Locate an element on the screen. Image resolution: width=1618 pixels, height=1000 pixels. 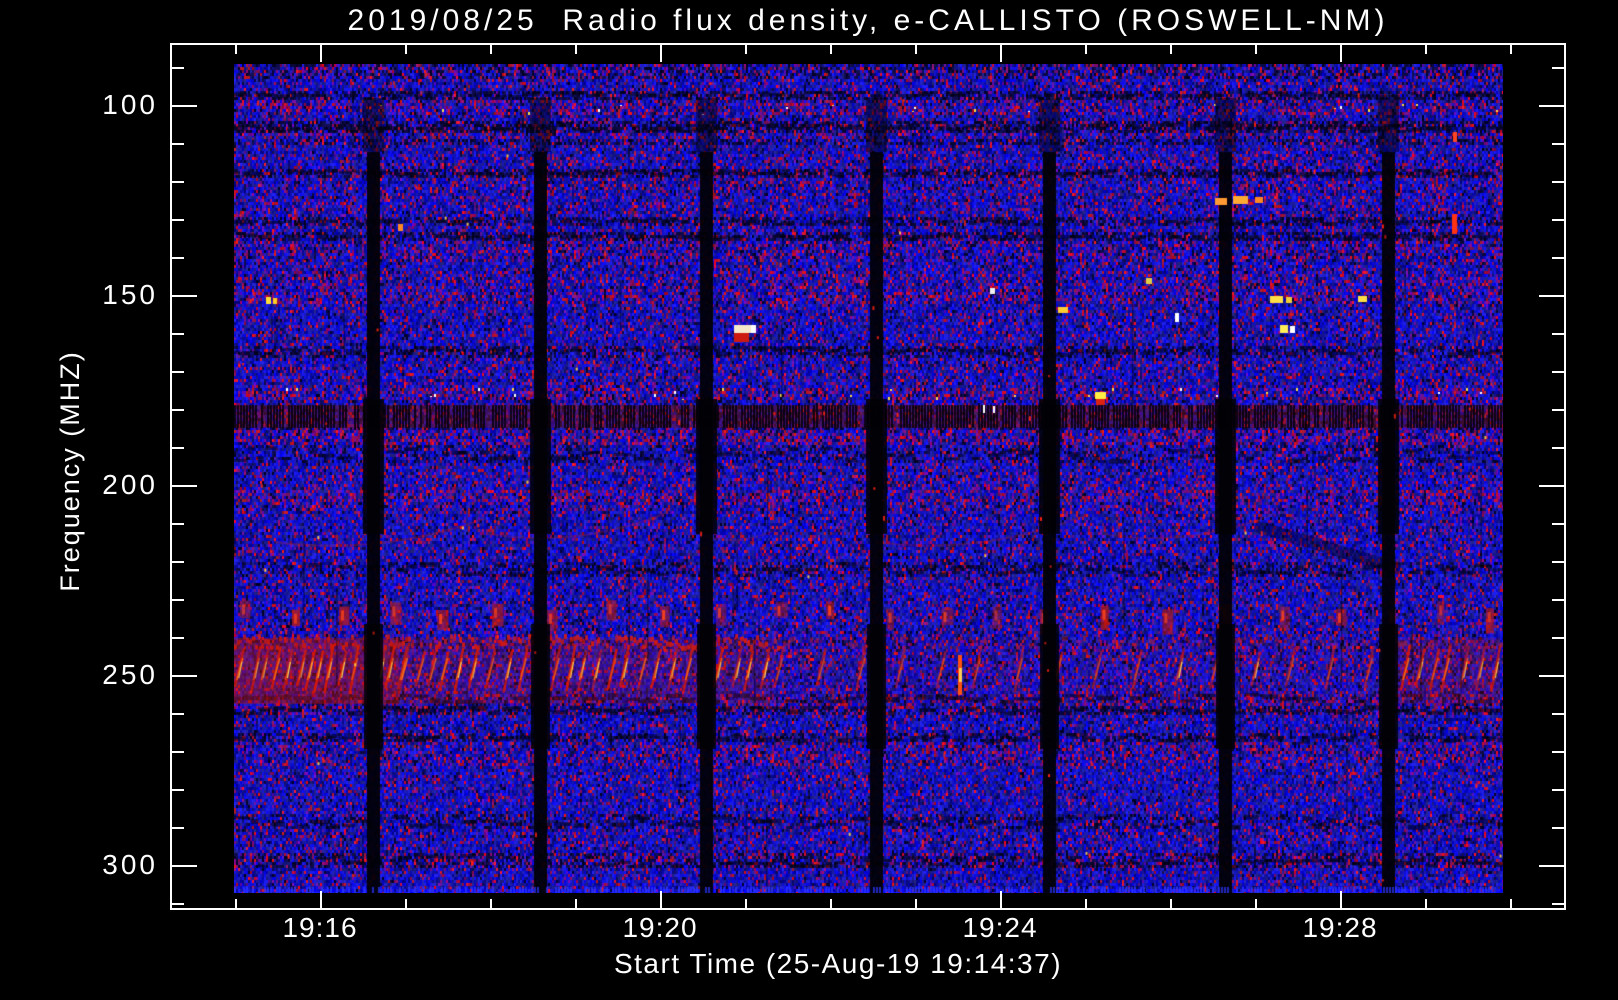
y-tick-label: 100 is located at coordinates (130, 104).